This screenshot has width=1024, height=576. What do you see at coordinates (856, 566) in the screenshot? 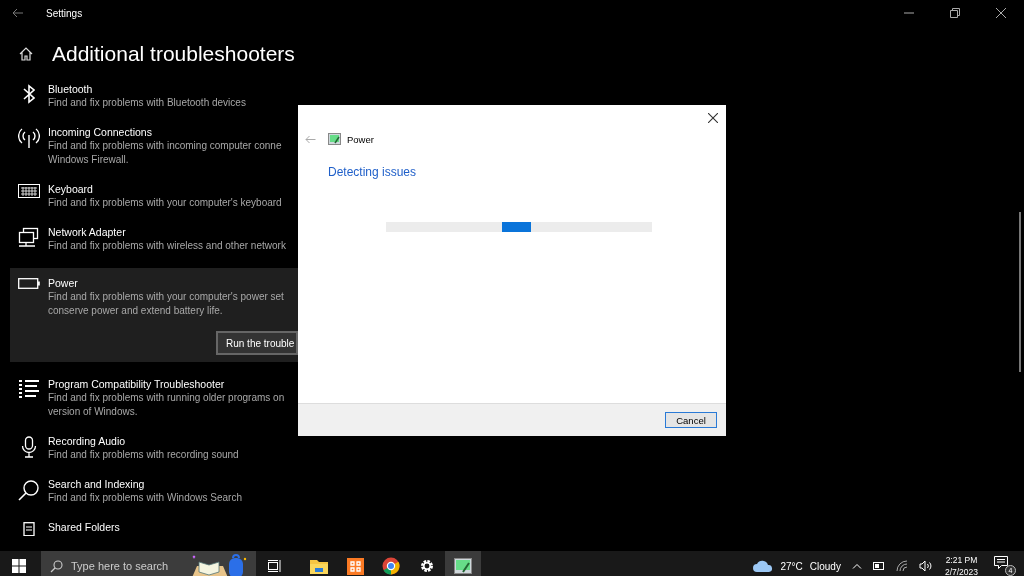
I see `caret-up-icon` at bounding box center [856, 566].